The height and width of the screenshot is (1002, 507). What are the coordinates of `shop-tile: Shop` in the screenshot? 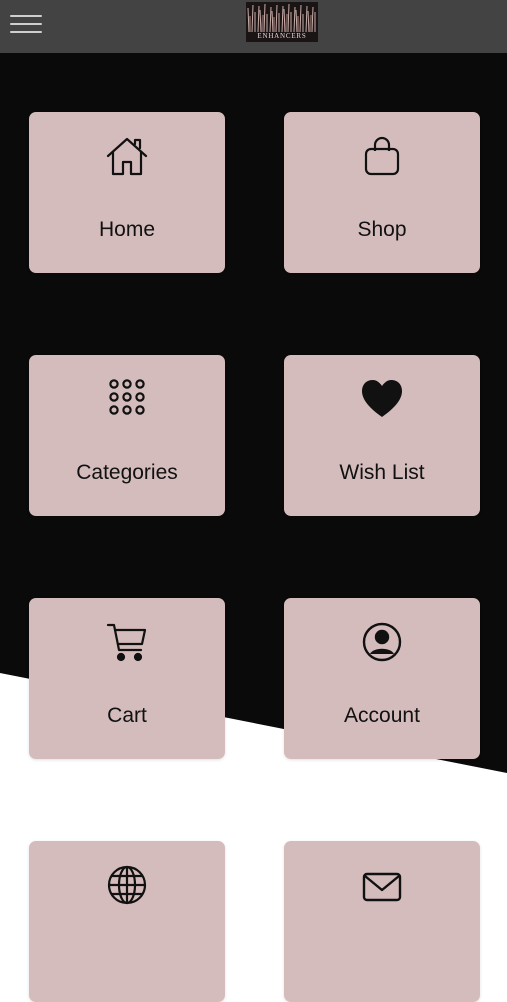 It's located at (382, 192).